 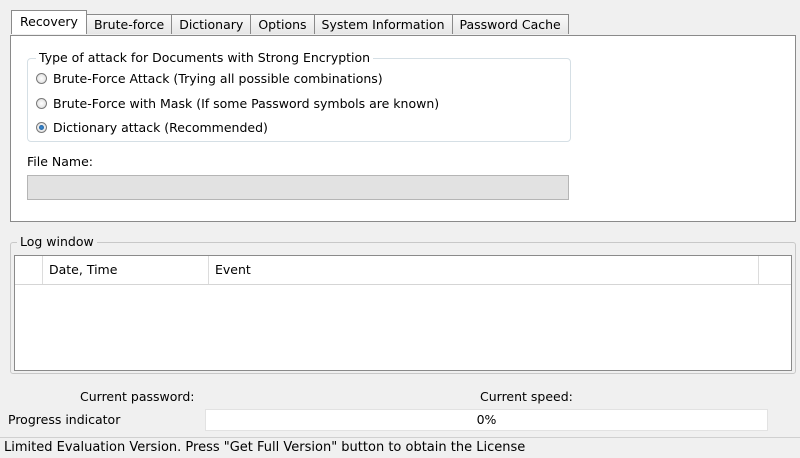 I want to click on log-window-title: Log window, so click(x=57, y=241).